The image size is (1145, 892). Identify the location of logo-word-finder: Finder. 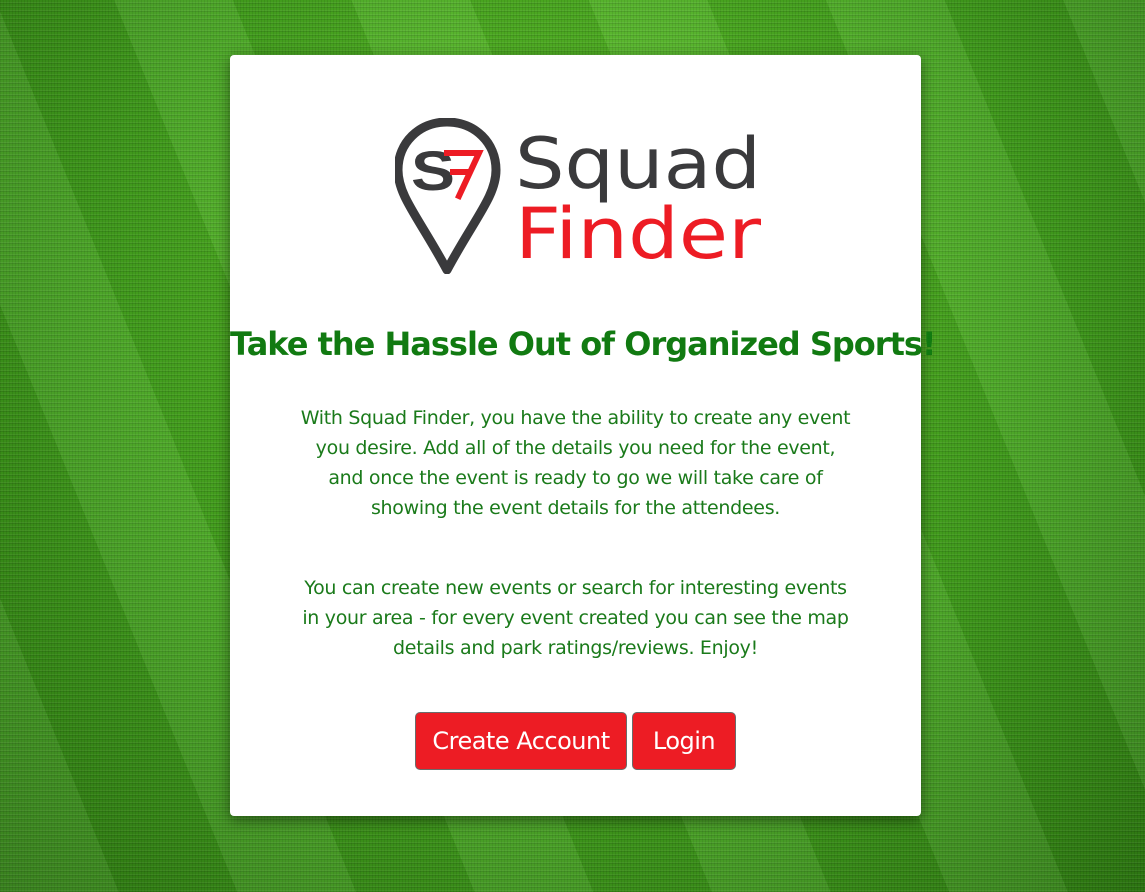
(638, 233).